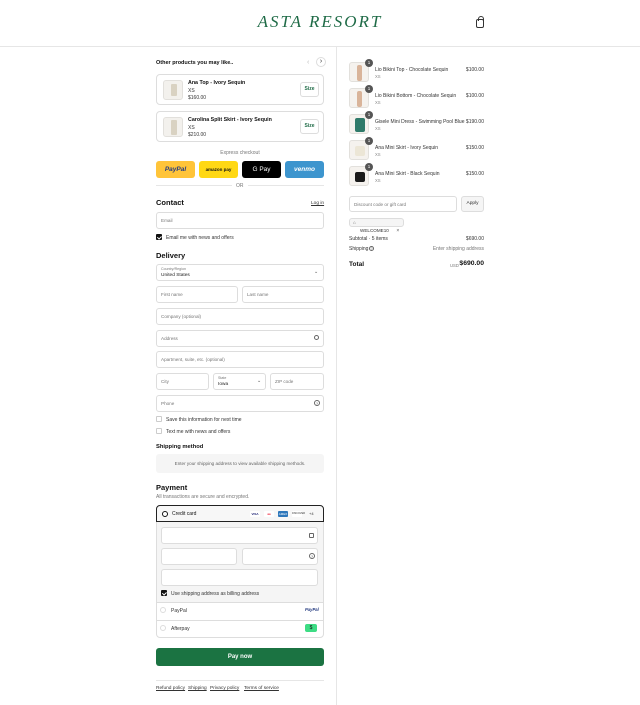 This screenshot has width=640, height=705. Describe the element at coordinates (255, 514) in the screenshot. I see `visa-icon: VISA` at that location.